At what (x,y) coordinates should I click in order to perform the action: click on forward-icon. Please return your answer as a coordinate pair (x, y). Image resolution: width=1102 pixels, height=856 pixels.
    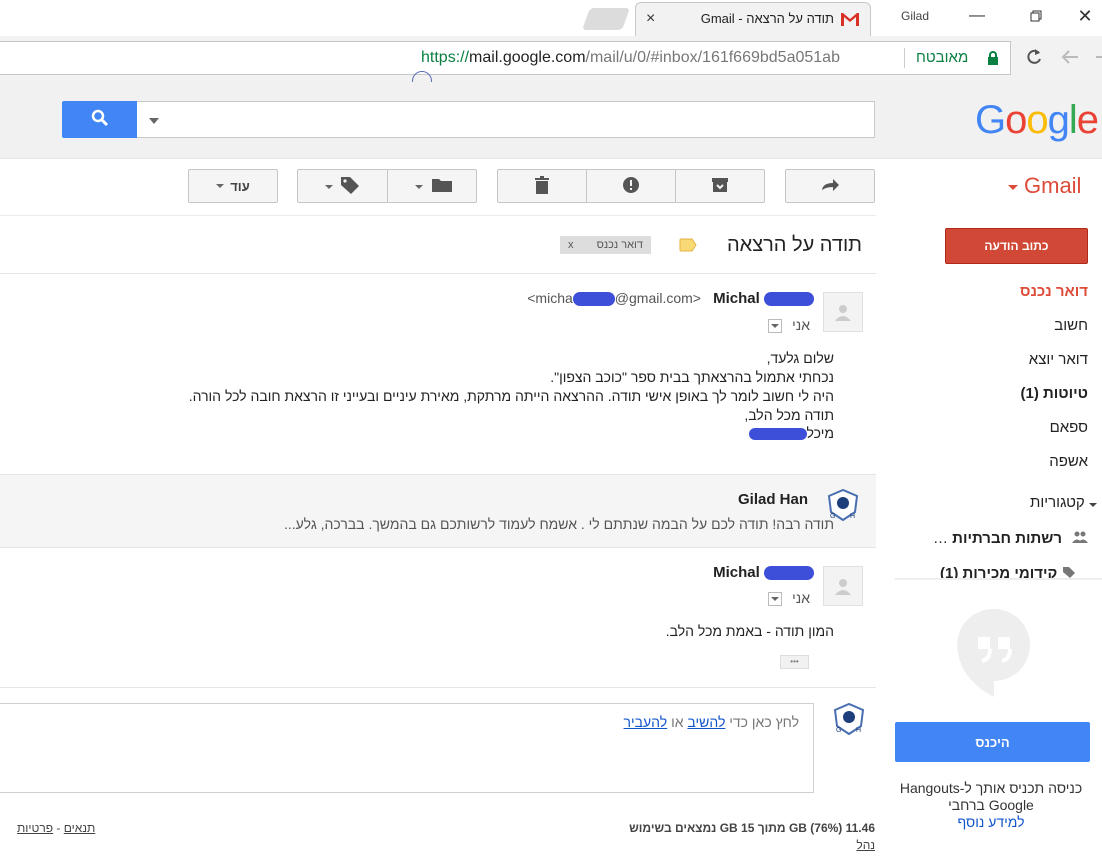
    Looking at the image, I should click on (1098, 58).